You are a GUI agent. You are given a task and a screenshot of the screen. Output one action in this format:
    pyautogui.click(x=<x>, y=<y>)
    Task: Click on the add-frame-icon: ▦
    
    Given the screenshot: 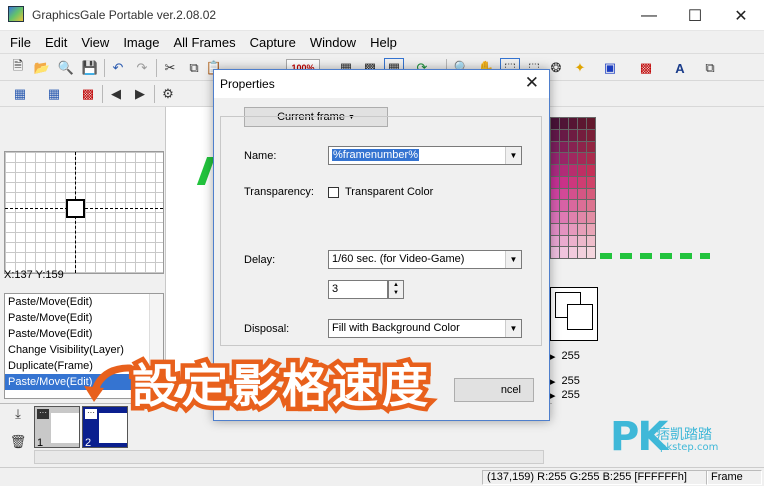 What is the action you would take?
    pyautogui.click(x=20, y=94)
    